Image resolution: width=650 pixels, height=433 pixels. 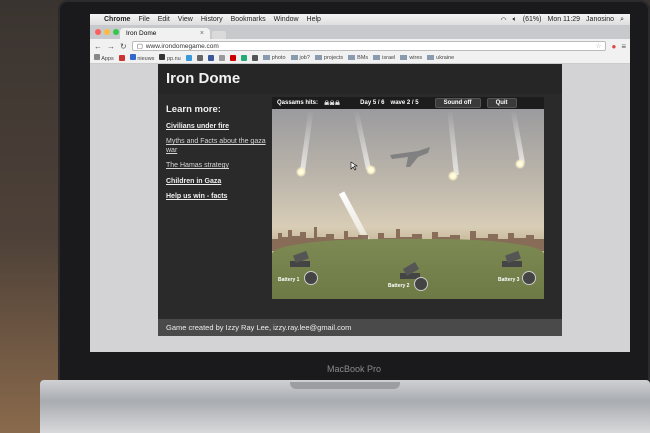 I want to click on bookmark-projects: projects, so click(x=328, y=58).